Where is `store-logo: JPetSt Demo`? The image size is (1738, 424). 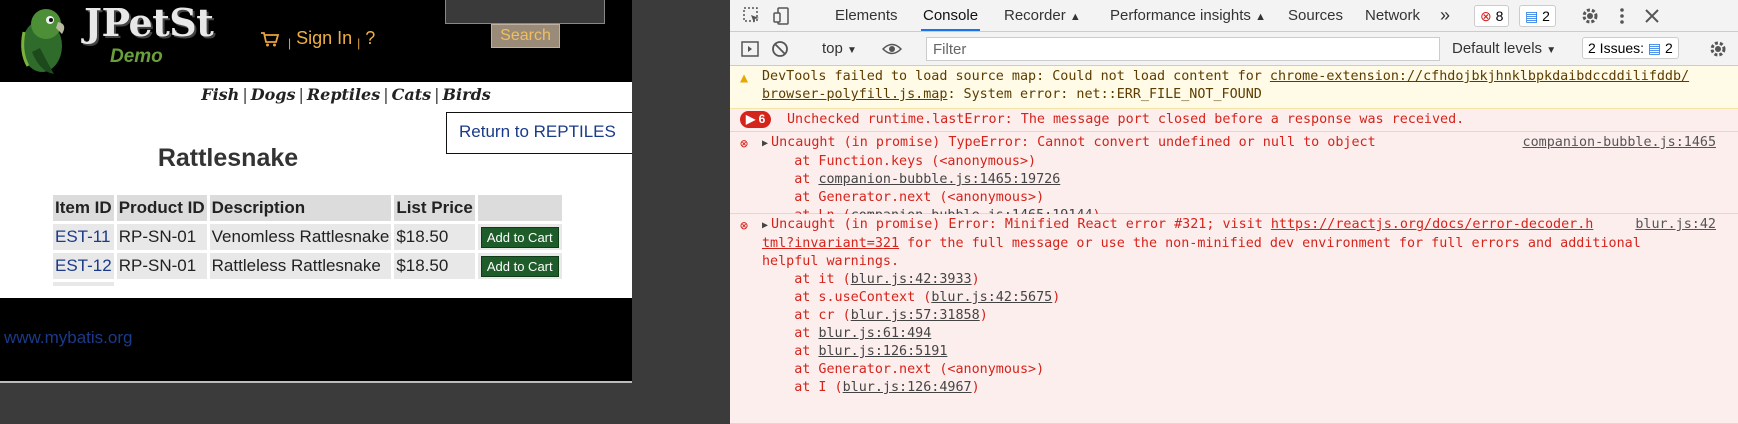 store-logo: JPetSt Demo is located at coordinates (112, 39).